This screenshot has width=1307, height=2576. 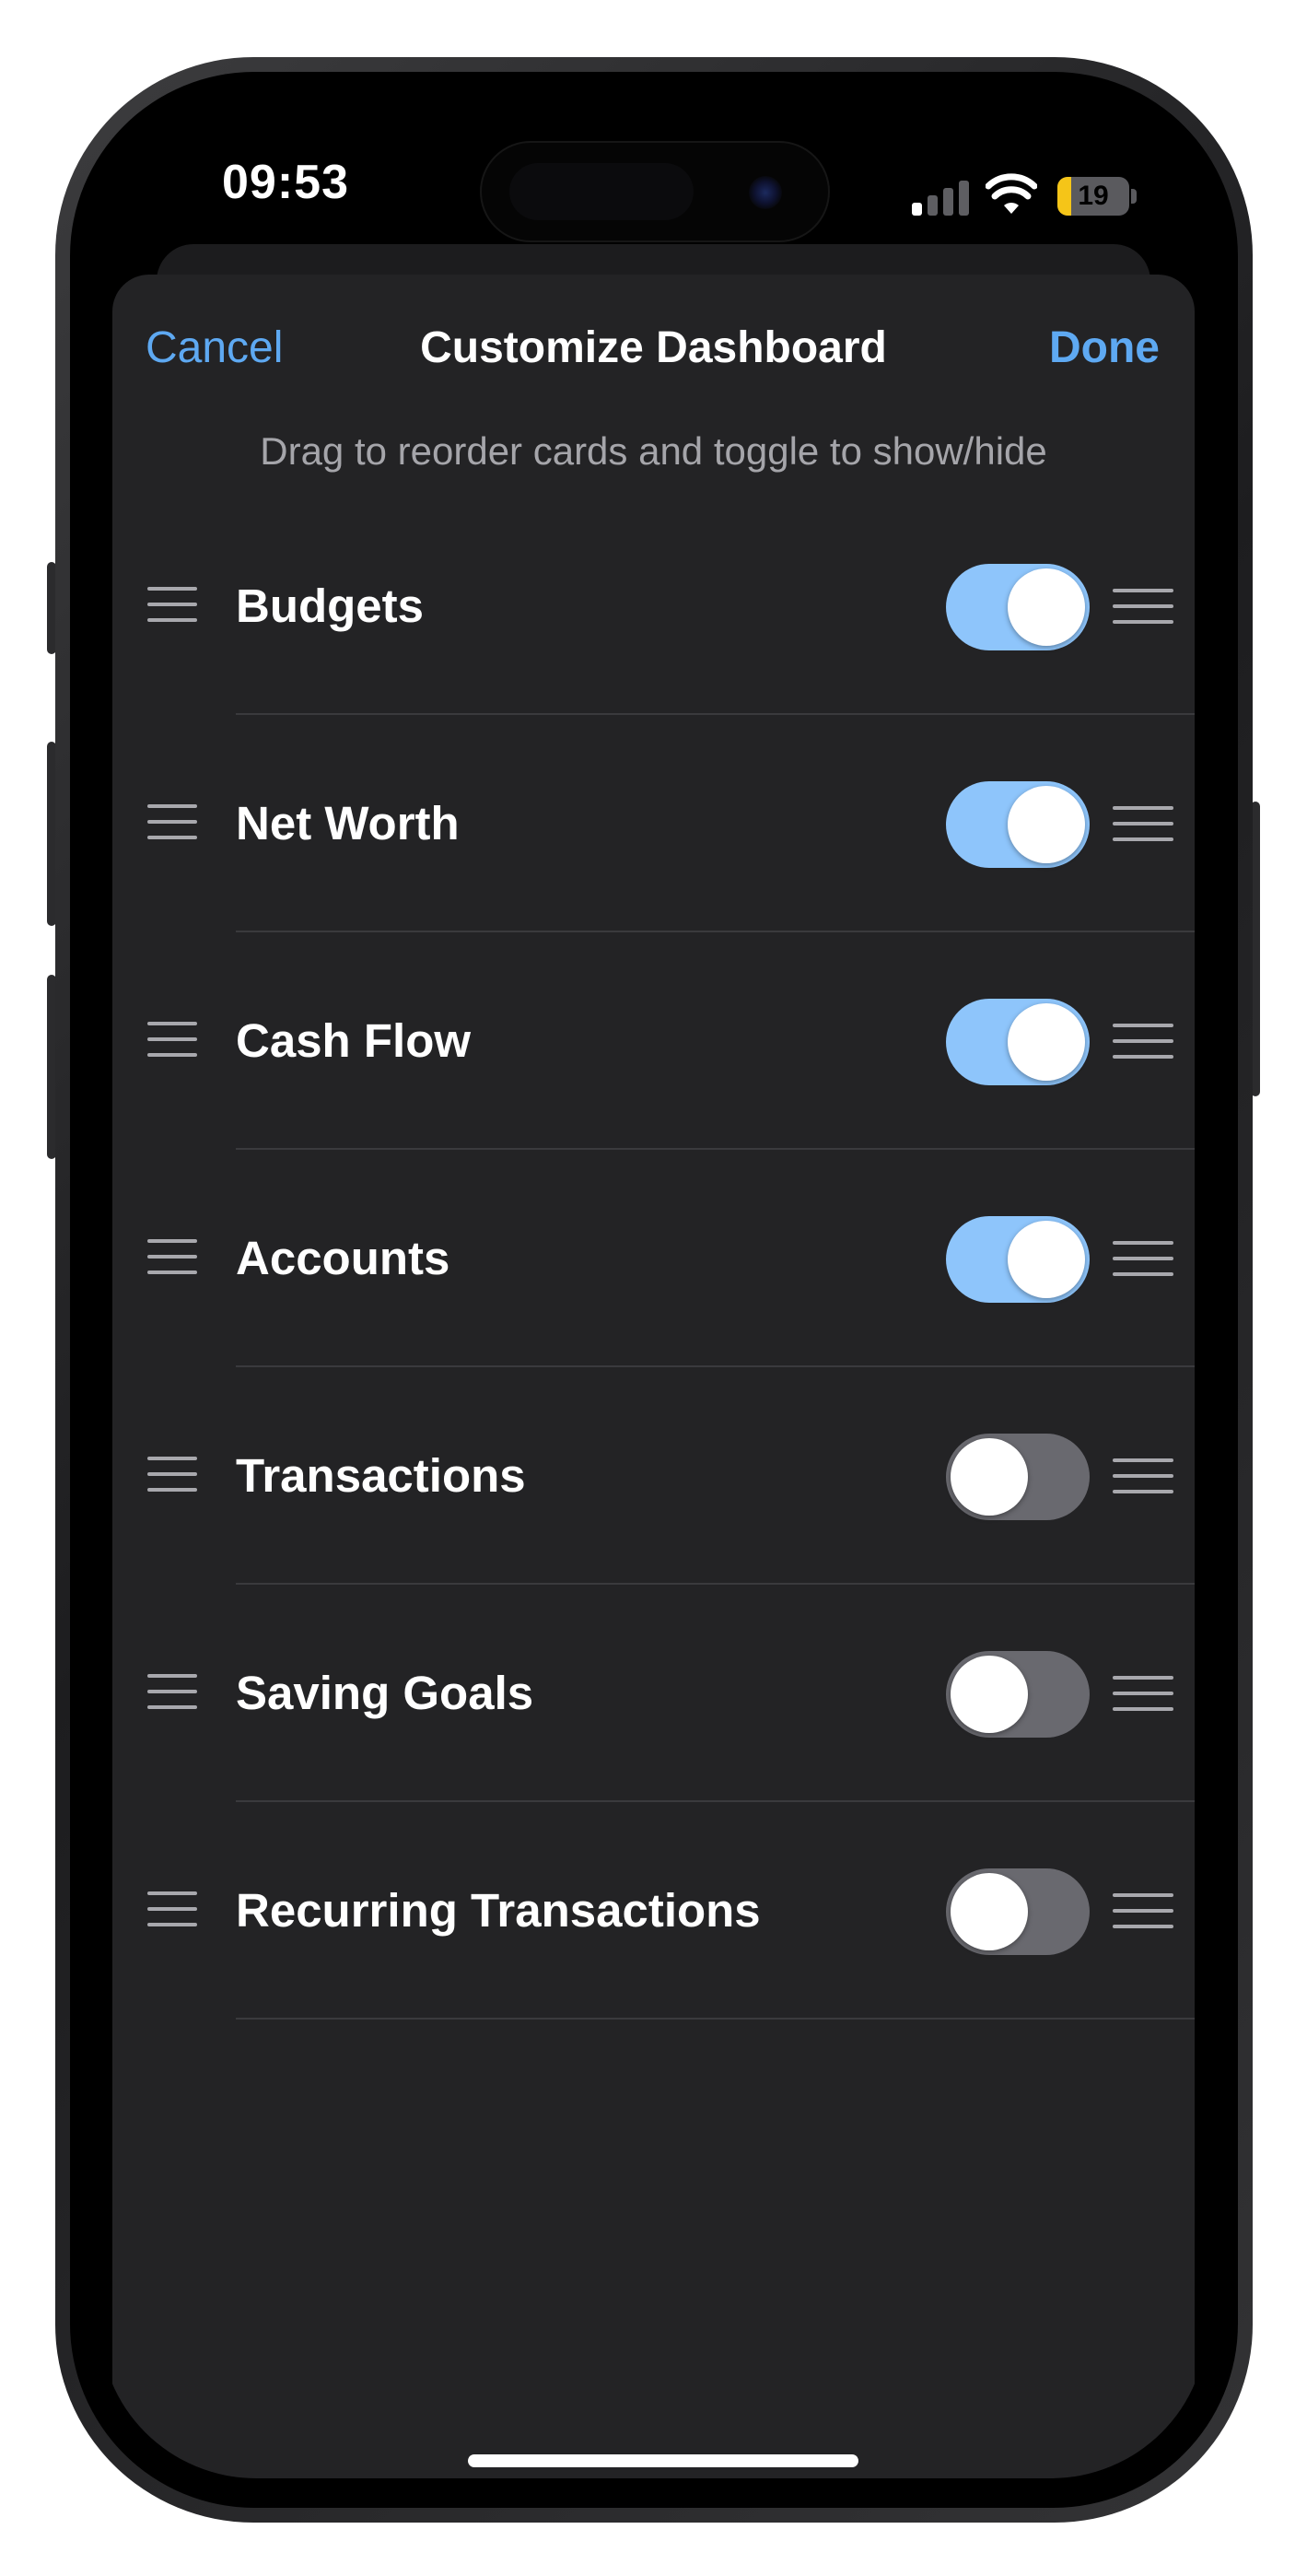 I want to click on battery-cap, so click(x=1134, y=196).